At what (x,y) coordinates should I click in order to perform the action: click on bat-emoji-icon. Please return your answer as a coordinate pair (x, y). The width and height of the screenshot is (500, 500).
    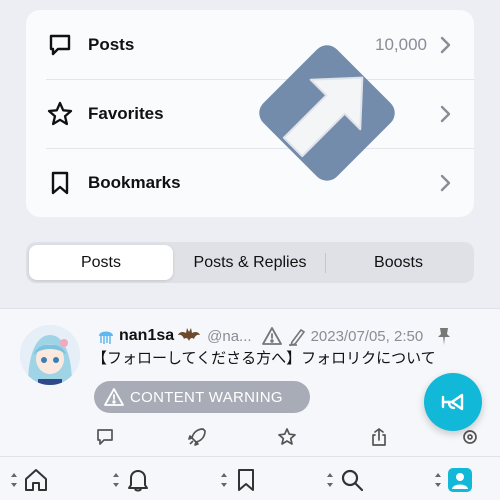
    Looking at the image, I should click on (189, 334).